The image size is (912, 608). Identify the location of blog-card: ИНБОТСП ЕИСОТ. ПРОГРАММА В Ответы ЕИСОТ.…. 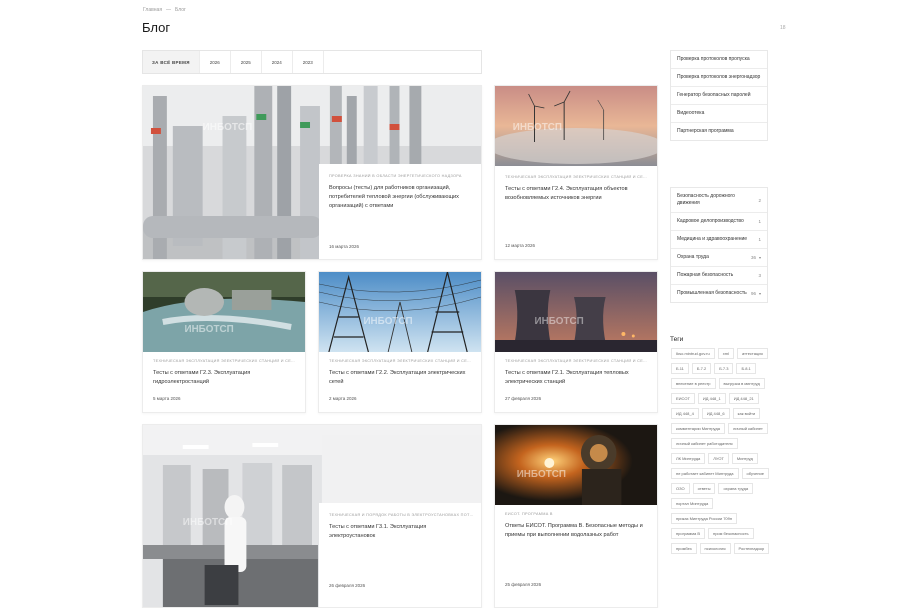
(576, 516).